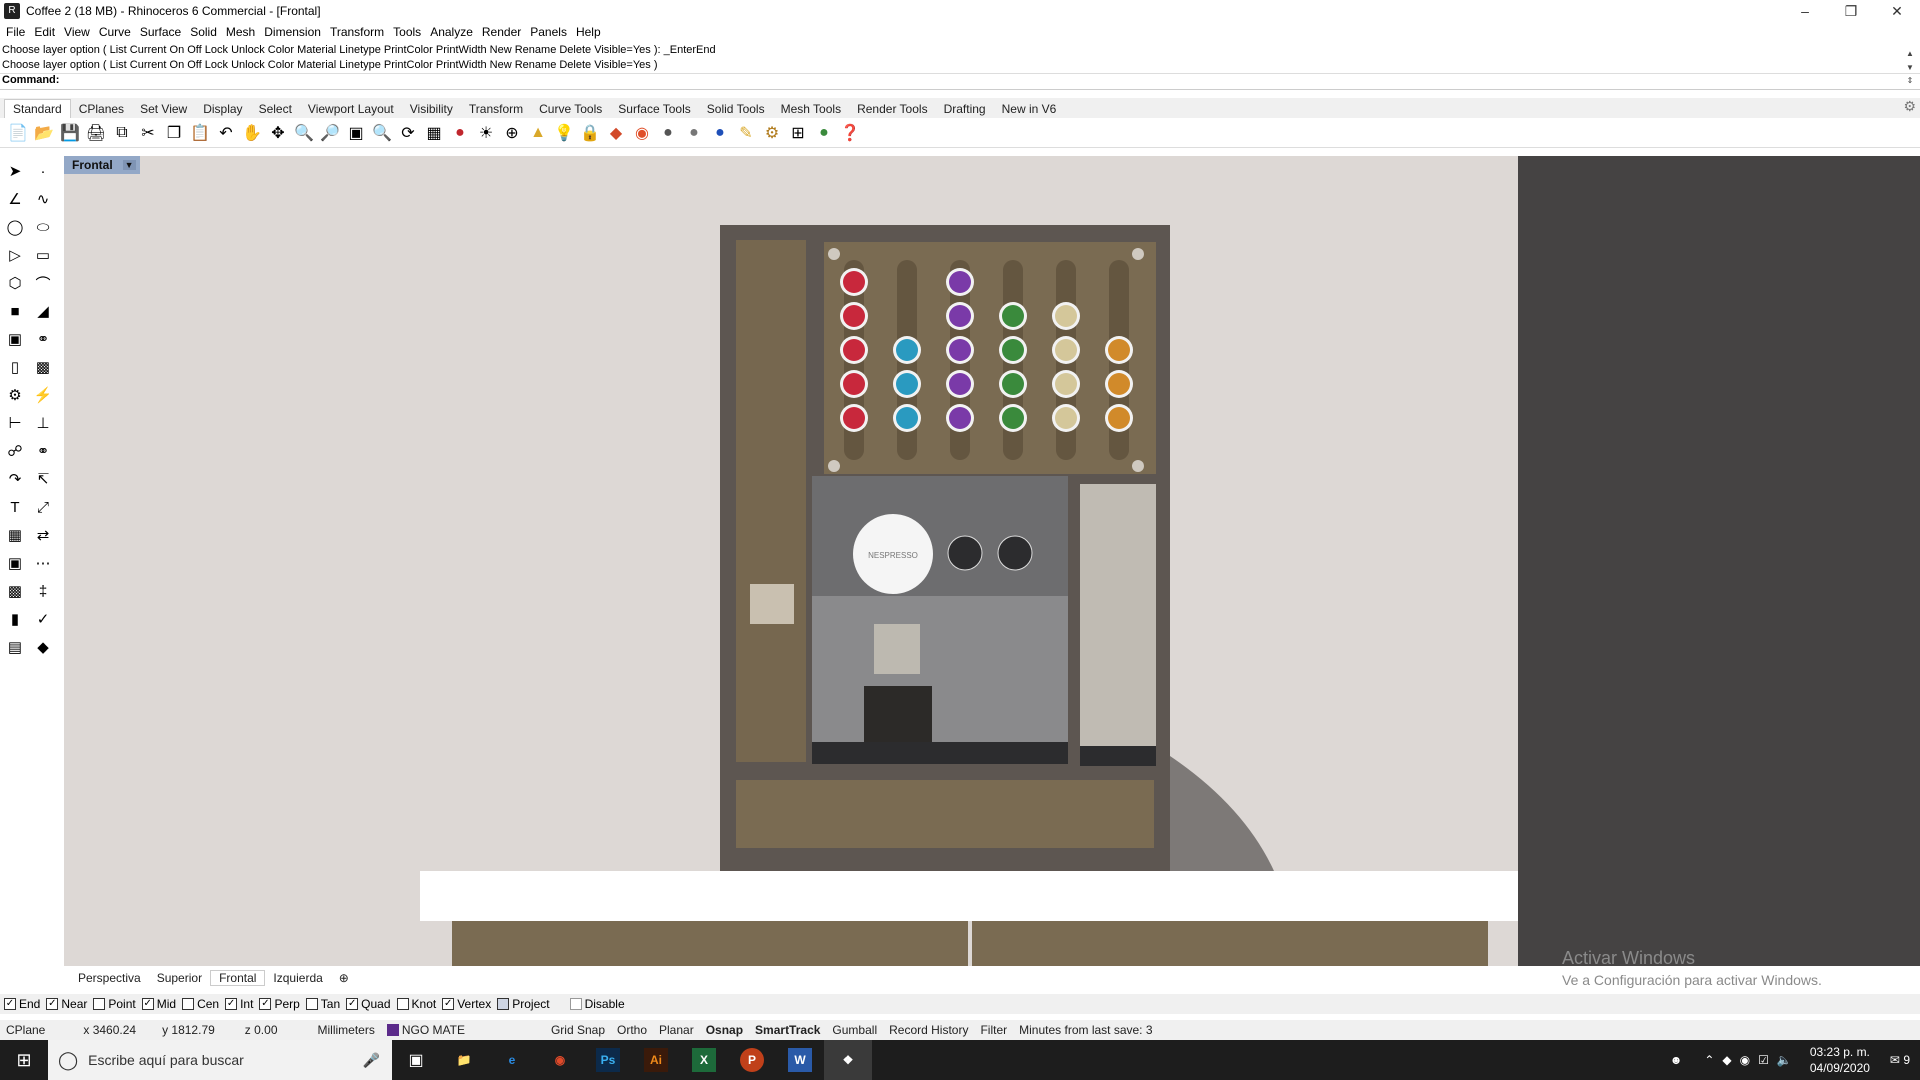 This screenshot has height=1080, width=1920. I want to click on copy-icon: ❐, so click(174, 133).